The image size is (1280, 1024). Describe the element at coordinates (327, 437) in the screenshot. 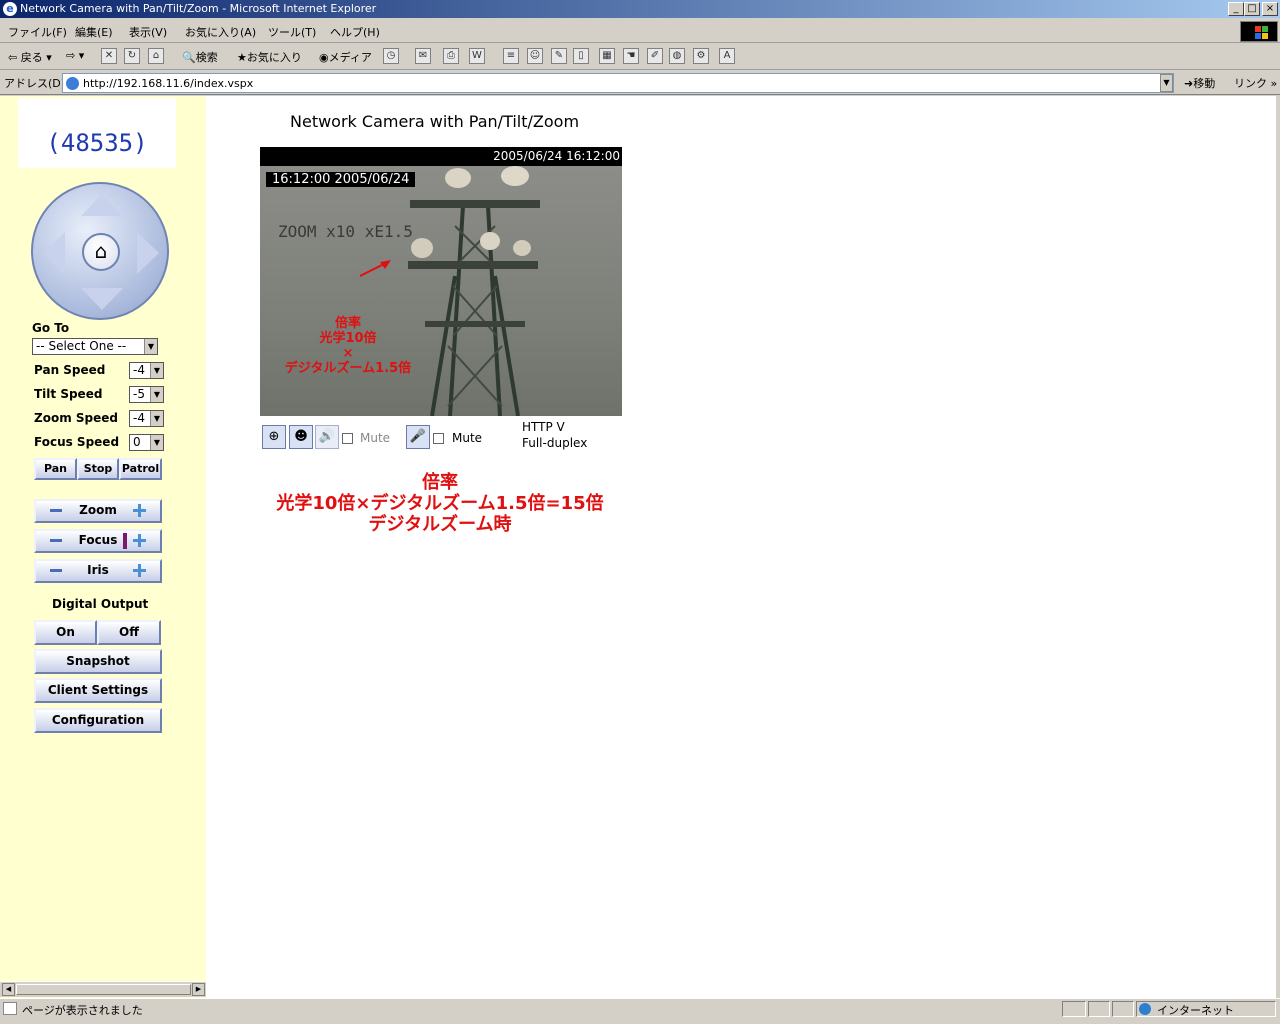

I see `speaker-icon: 🔊` at that location.